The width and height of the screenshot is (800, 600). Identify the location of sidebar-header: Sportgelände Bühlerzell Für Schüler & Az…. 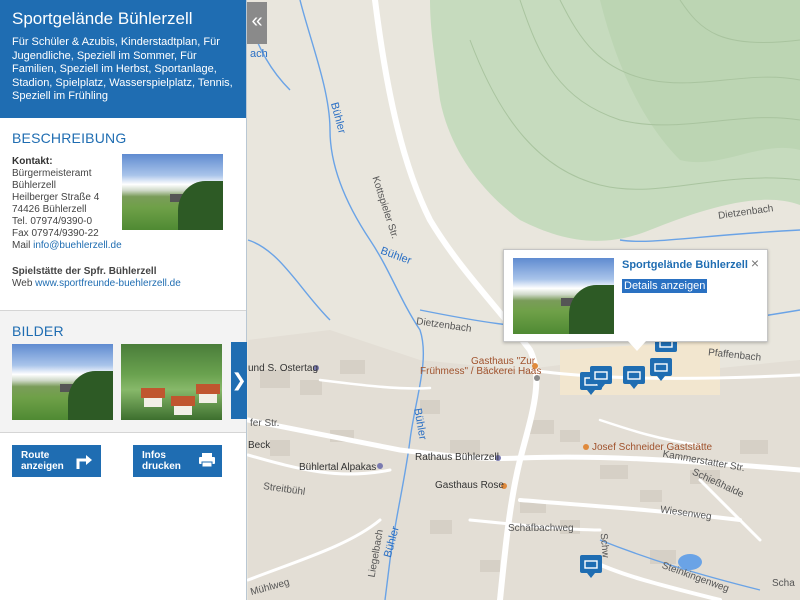
(123, 59).